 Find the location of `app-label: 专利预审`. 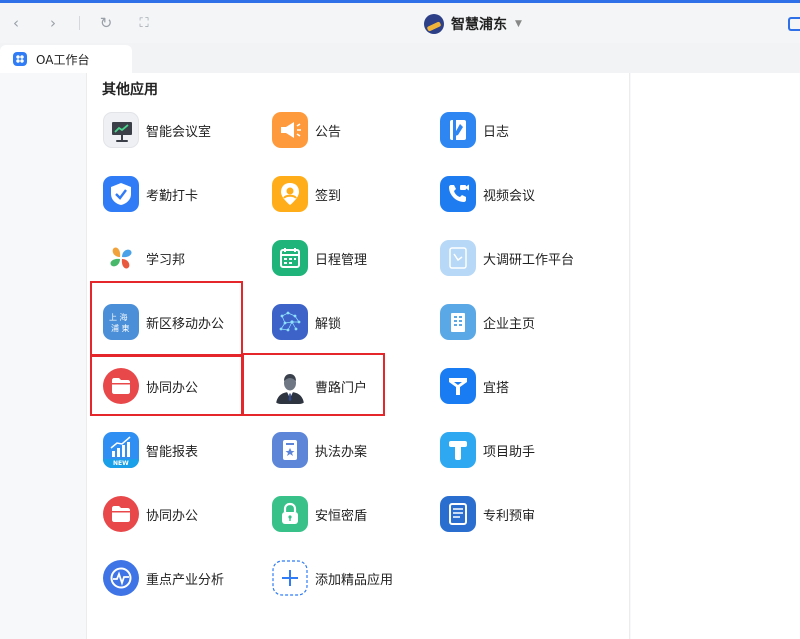

app-label: 专利预审 is located at coordinates (509, 516).